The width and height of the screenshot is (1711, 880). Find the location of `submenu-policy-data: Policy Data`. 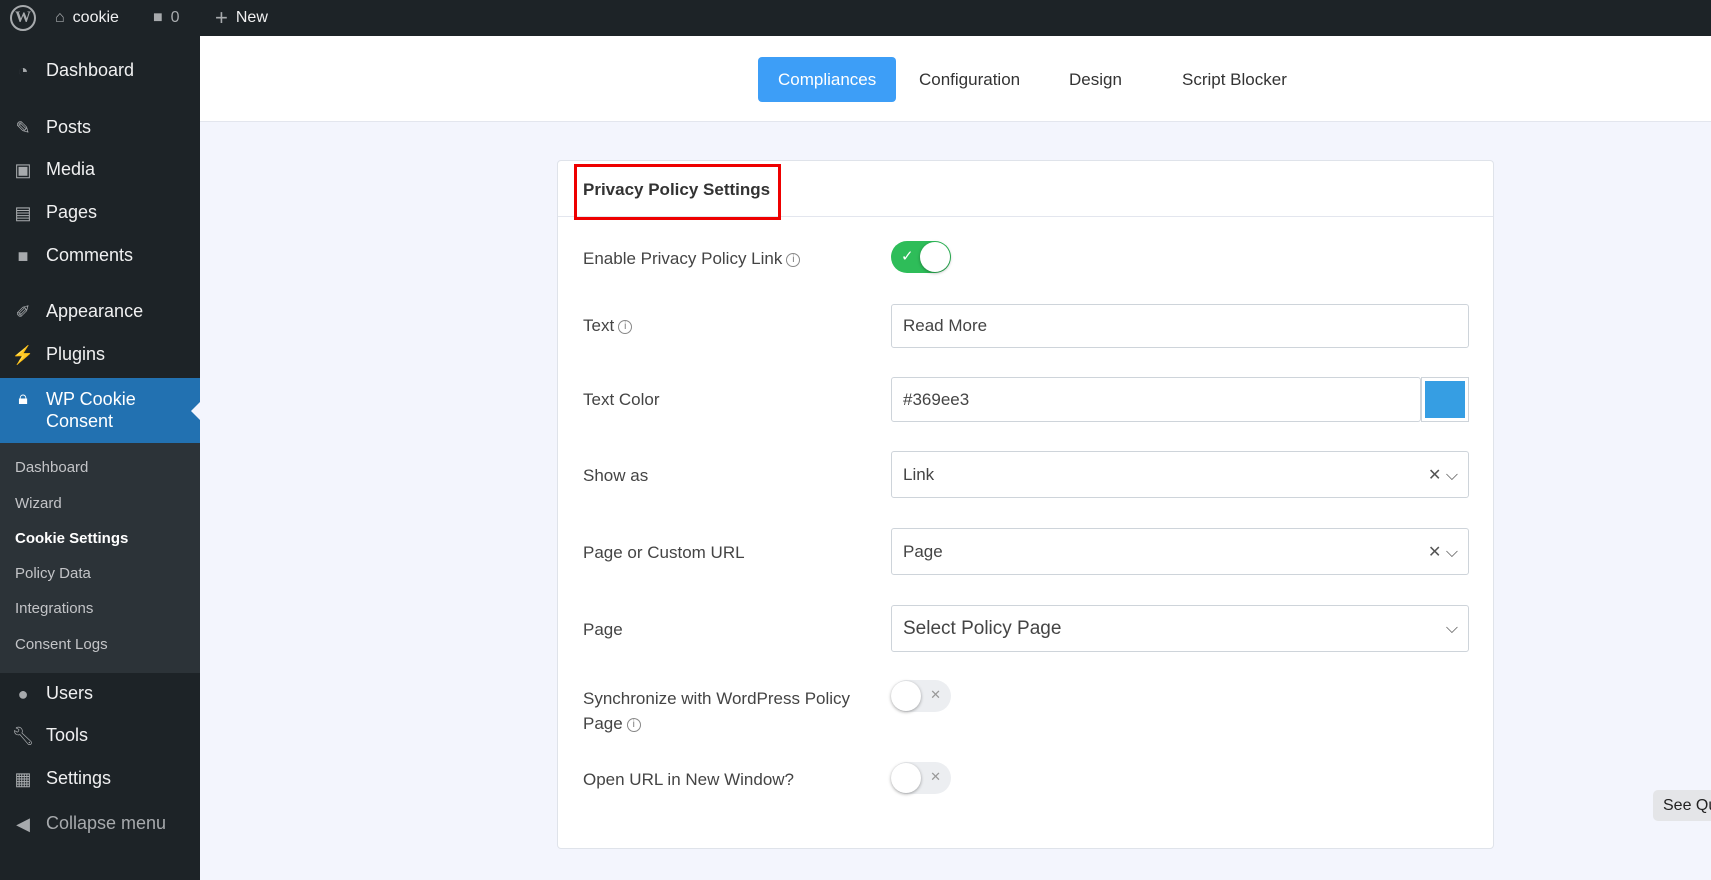

submenu-policy-data: Policy Data is located at coordinates (53, 573).